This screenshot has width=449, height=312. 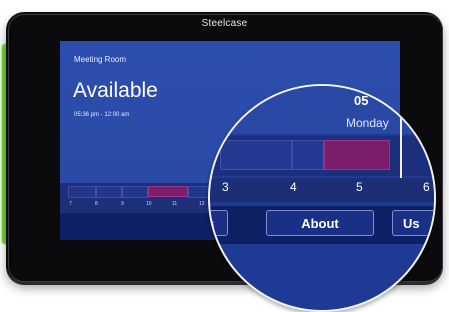 What do you see at coordinates (96, 204) in the screenshot?
I see `timeline-hour-label: 8` at bounding box center [96, 204].